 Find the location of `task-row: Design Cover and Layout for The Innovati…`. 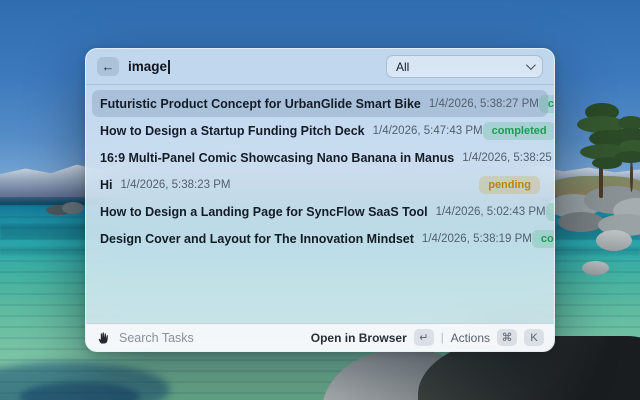

task-row: Design Cover and Layout for The Innovati… is located at coordinates (323, 238).